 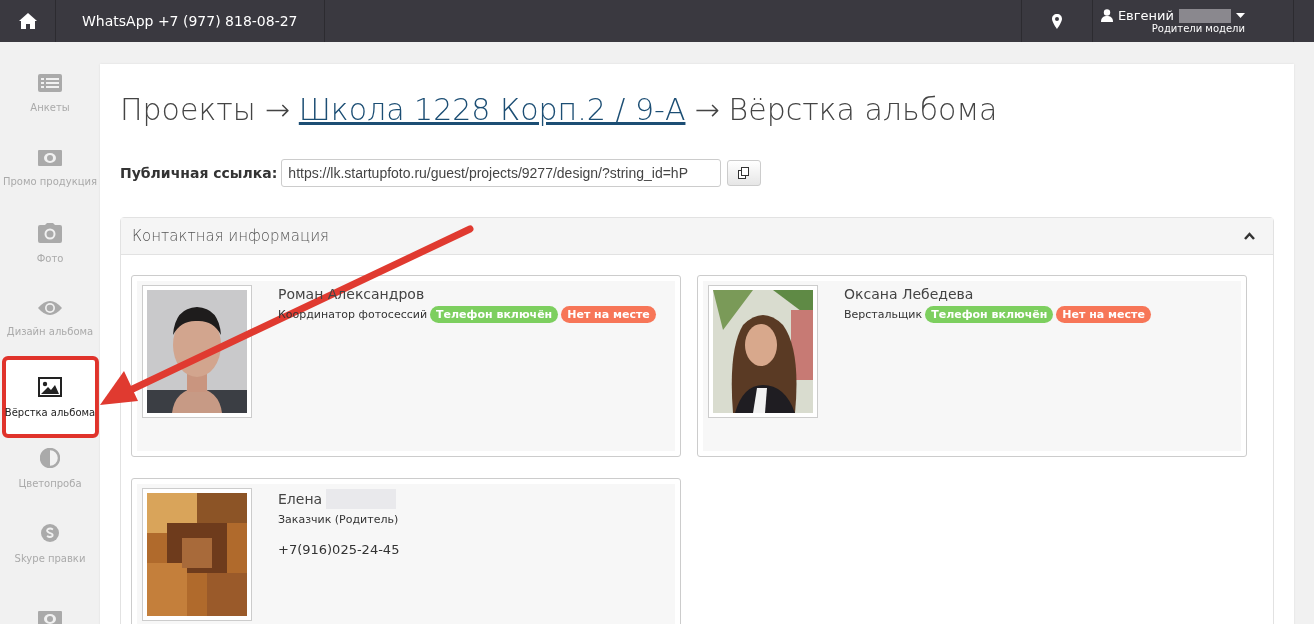 What do you see at coordinates (188, 109) in the screenshot?
I see `breadcrumb-root: Проекты` at bounding box center [188, 109].